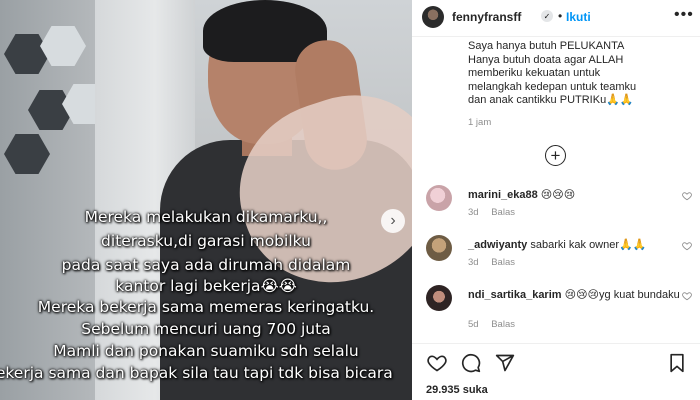 Image resolution: width=700 pixels, height=400 pixels. What do you see at coordinates (206, 241) in the screenshot?
I see `overlay-text-line: diterasku,di garasi mobilku` at bounding box center [206, 241].